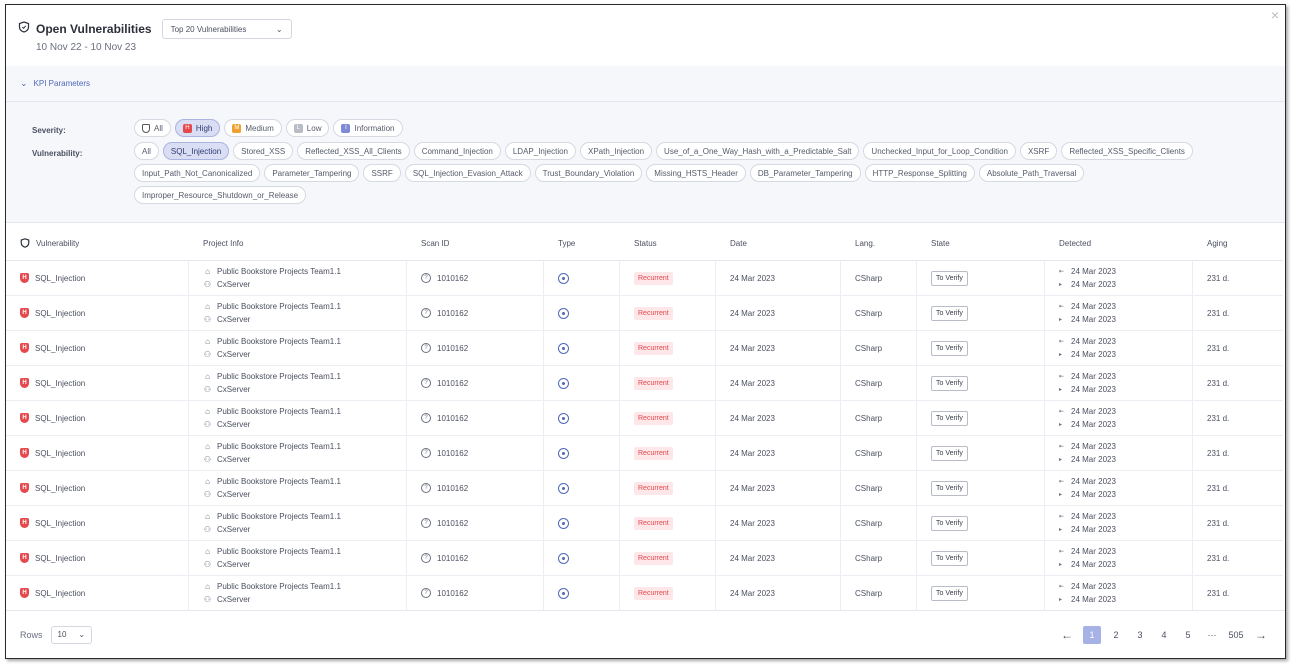 This screenshot has height=668, width=1294. Describe the element at coordinates (939, 151) in the screenshot. I see `vulnerability-chip: Unchecked_Input_for_Loop_Condition` at that location.